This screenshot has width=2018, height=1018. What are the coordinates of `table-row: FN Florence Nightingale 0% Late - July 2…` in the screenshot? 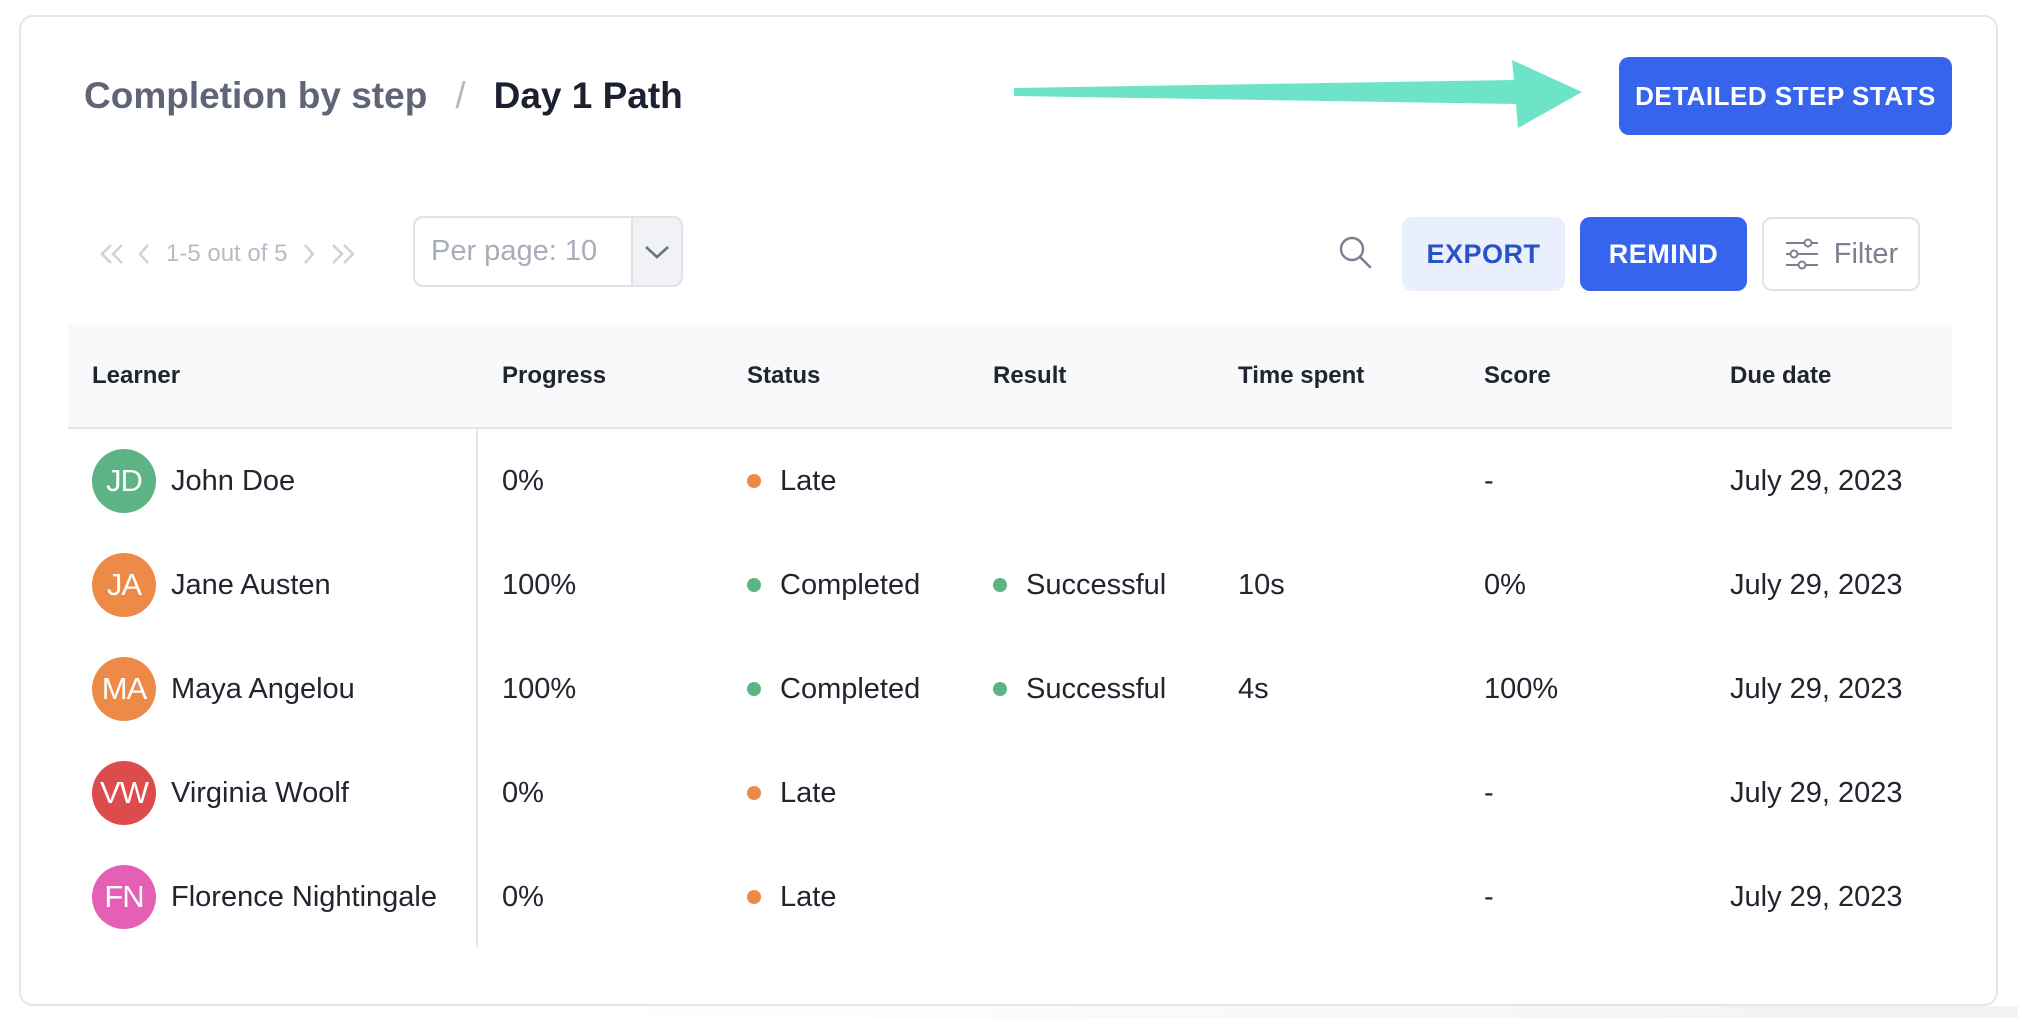 It's located at (1010, 897).